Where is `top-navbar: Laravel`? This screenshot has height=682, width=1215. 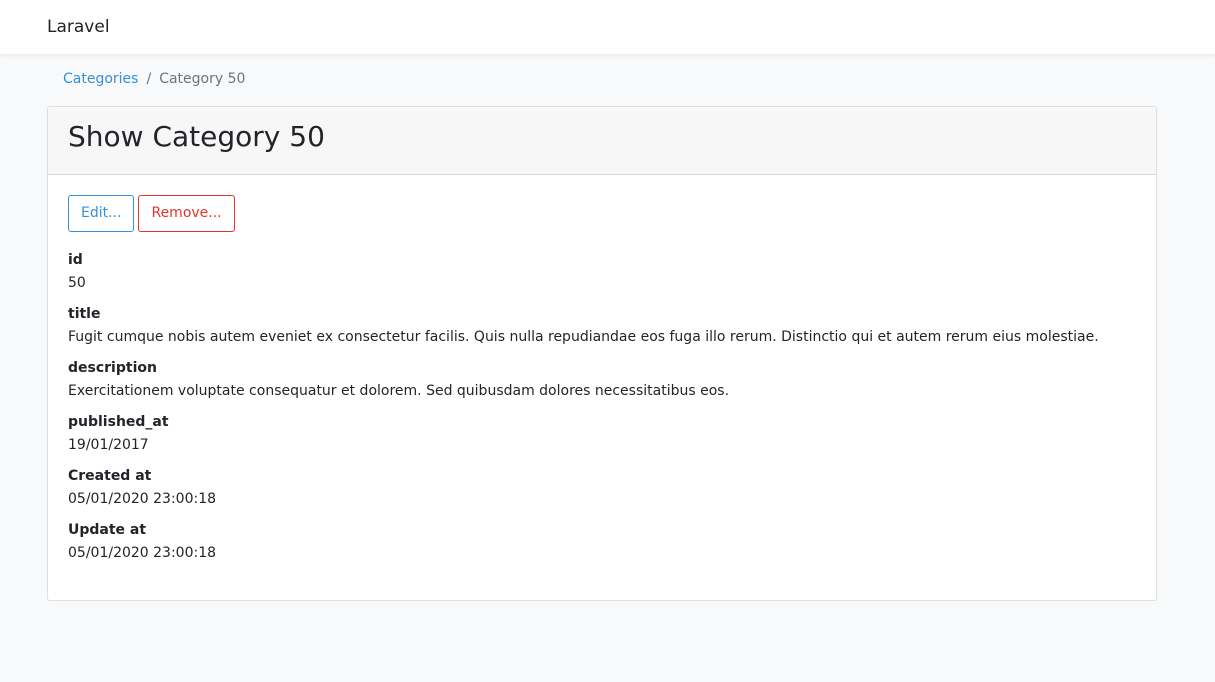
top-navbar: Laravel is located at coordinates (607, 27).